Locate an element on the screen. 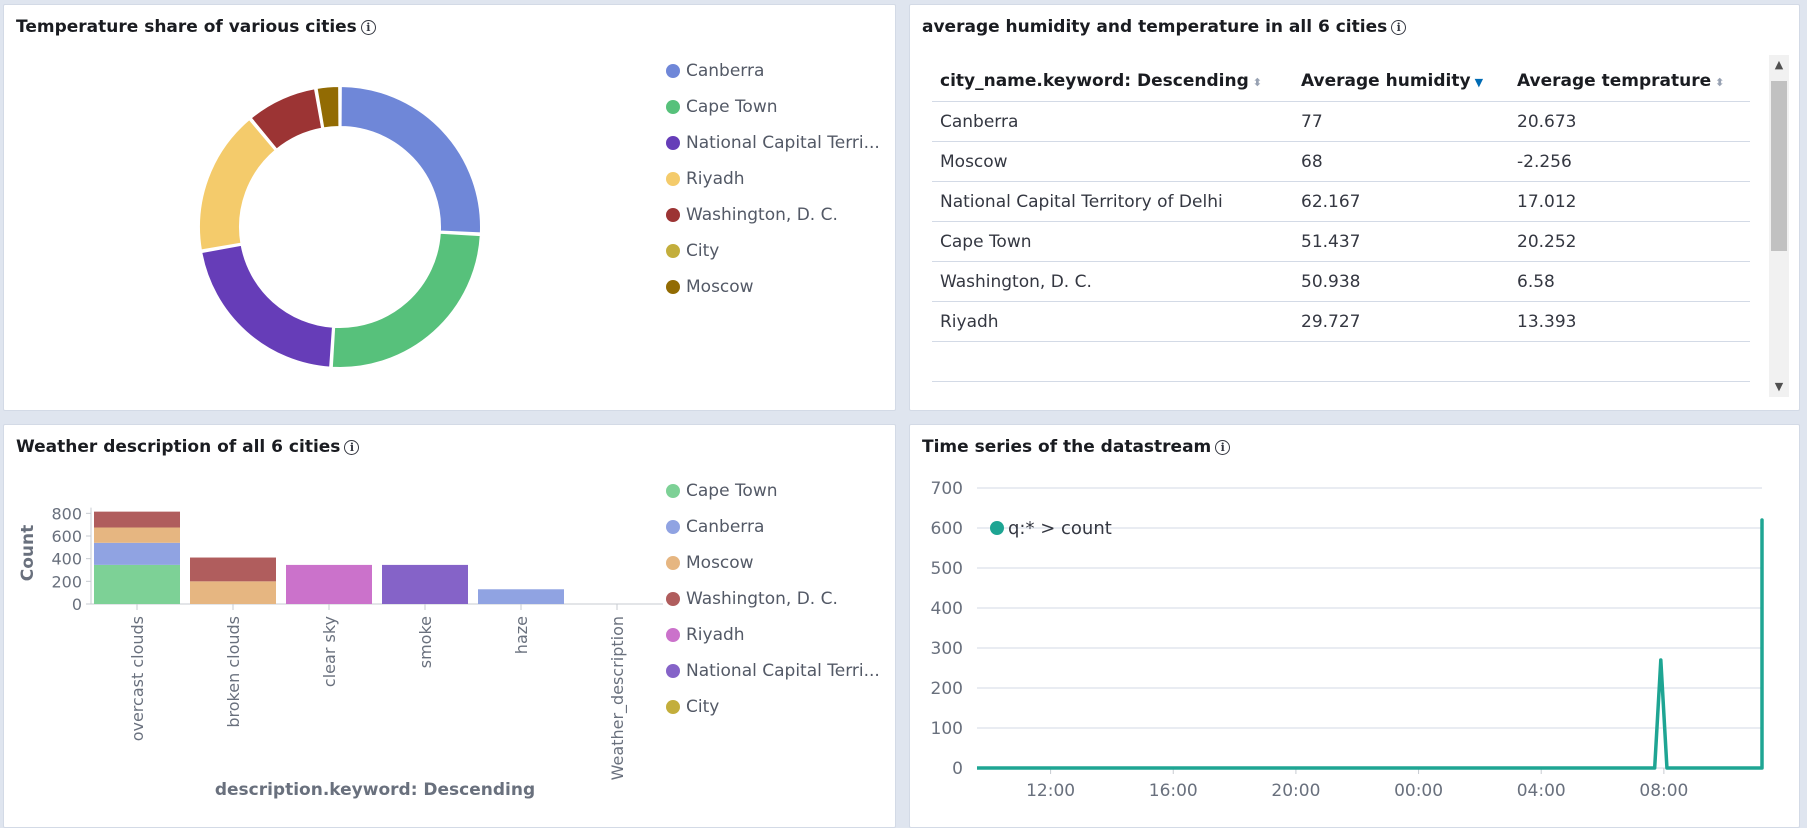 The width and height of the screenshot is (1807, 828). x-tick-label: 16:00 is located at coordinates (1173, 791).